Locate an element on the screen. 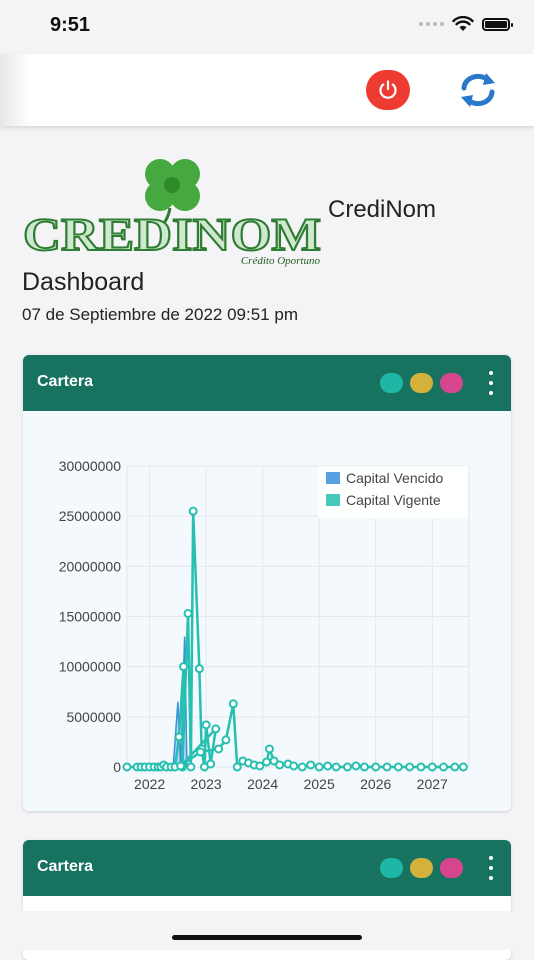 The height and width of the screenshot is (960, 534). y-tick-label: 15000000 is located at coordinates (90, 617).